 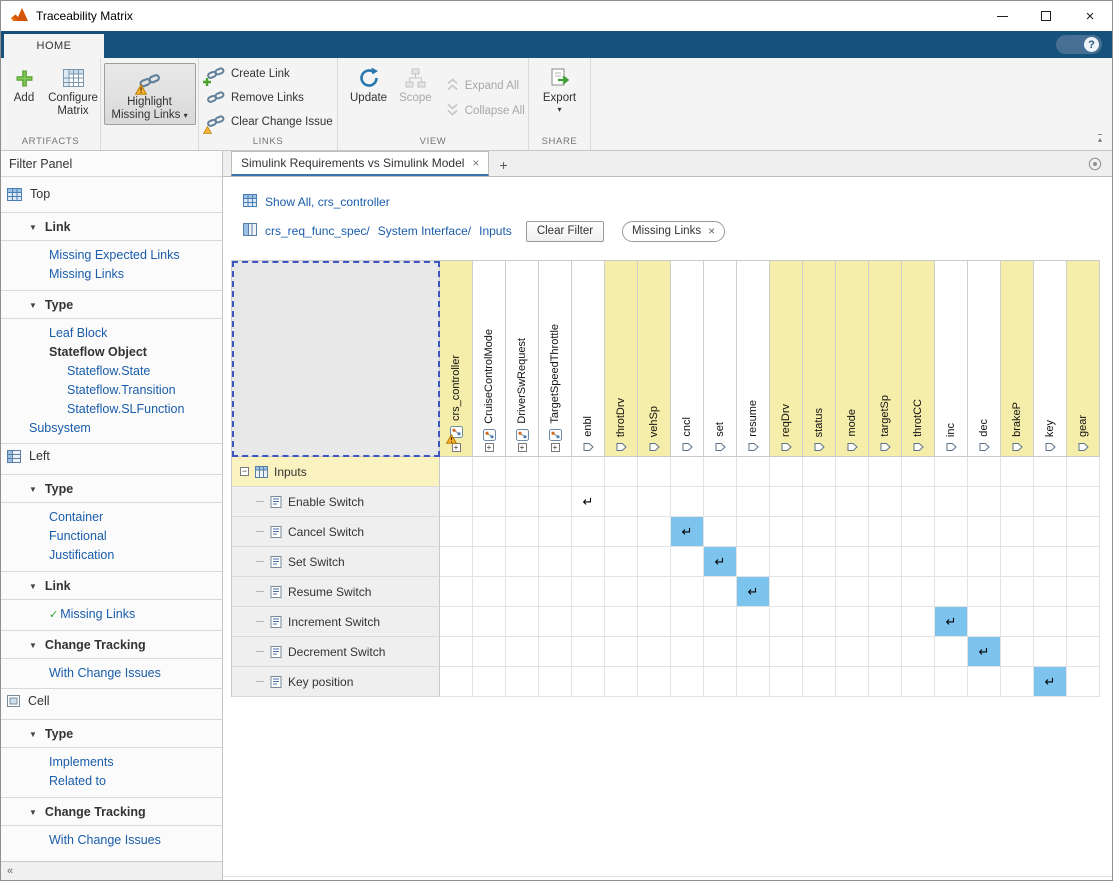 What do you see at coordinates (503, 165) in the screenshot?
I see `new-tab-button: +` at bounding box center [503, 165].